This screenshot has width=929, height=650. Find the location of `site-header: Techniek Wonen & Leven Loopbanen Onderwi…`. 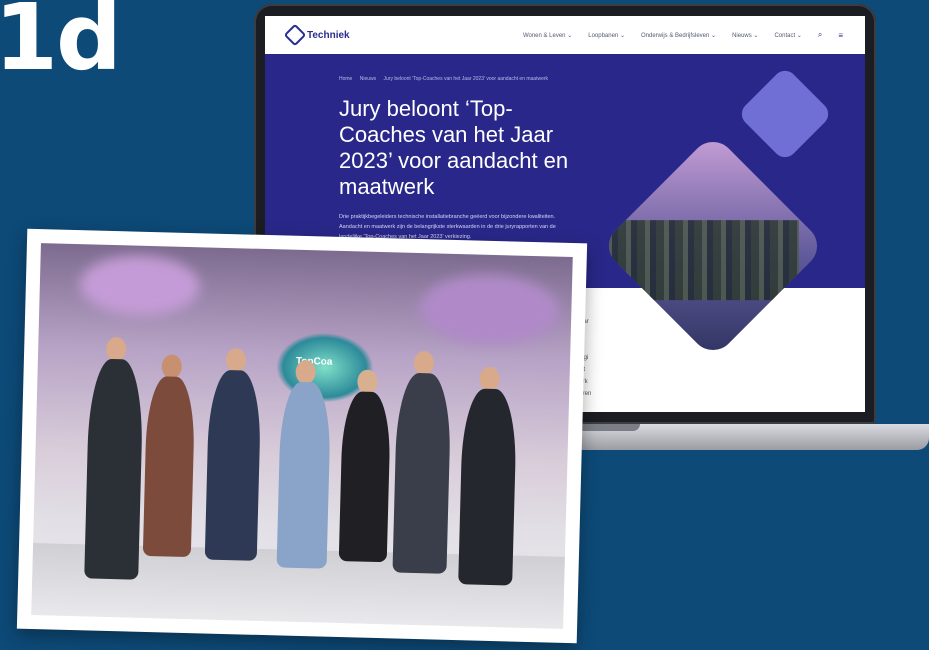

site-header: Techniek Wonen & Leven Loopbanen Onderwi… is located at coordinates (565, 35).